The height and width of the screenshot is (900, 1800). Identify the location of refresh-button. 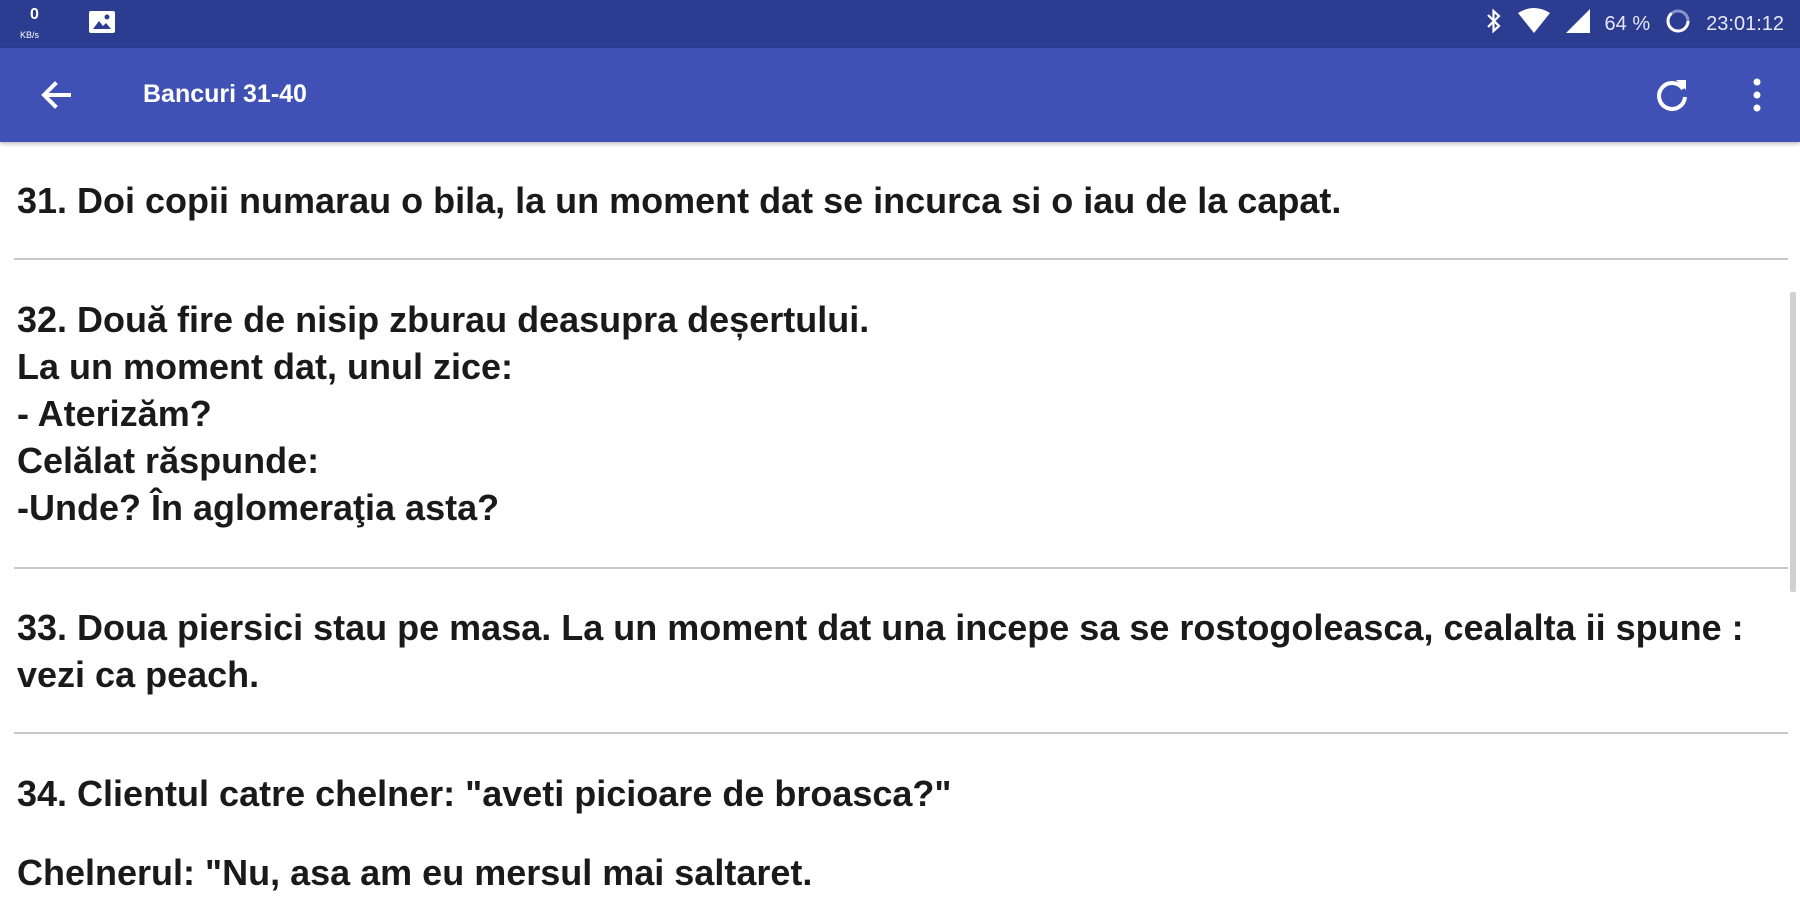
(1672, 95).